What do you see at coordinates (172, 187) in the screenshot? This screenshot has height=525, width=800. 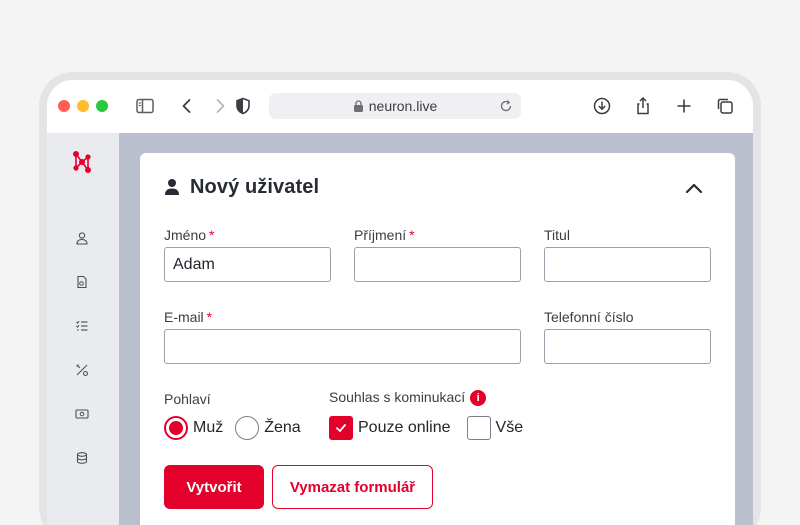 I see `user-icon` at bounding box center [172, 187].